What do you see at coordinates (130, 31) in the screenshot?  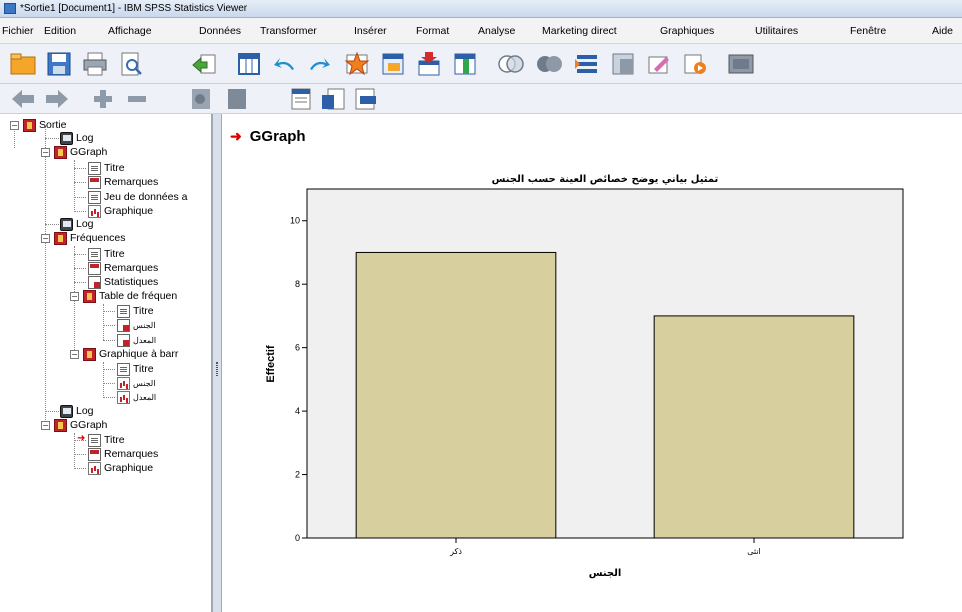 I see `menu-affichage: Affichage` at bounding box center [130, 31].